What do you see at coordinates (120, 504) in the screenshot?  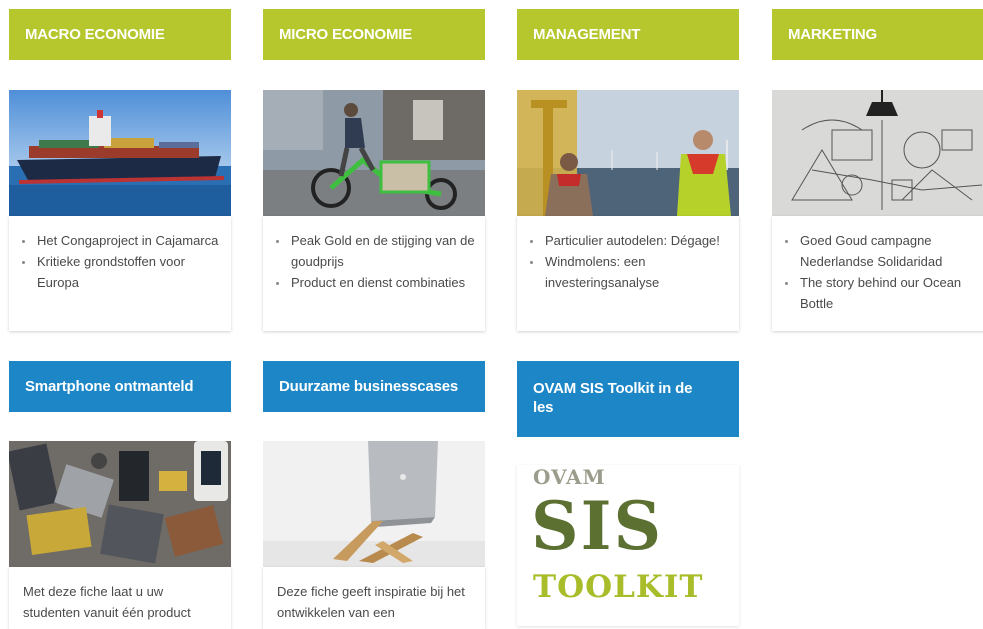 I see `disassembled-phones-photo` at bounding box center [120, 504].